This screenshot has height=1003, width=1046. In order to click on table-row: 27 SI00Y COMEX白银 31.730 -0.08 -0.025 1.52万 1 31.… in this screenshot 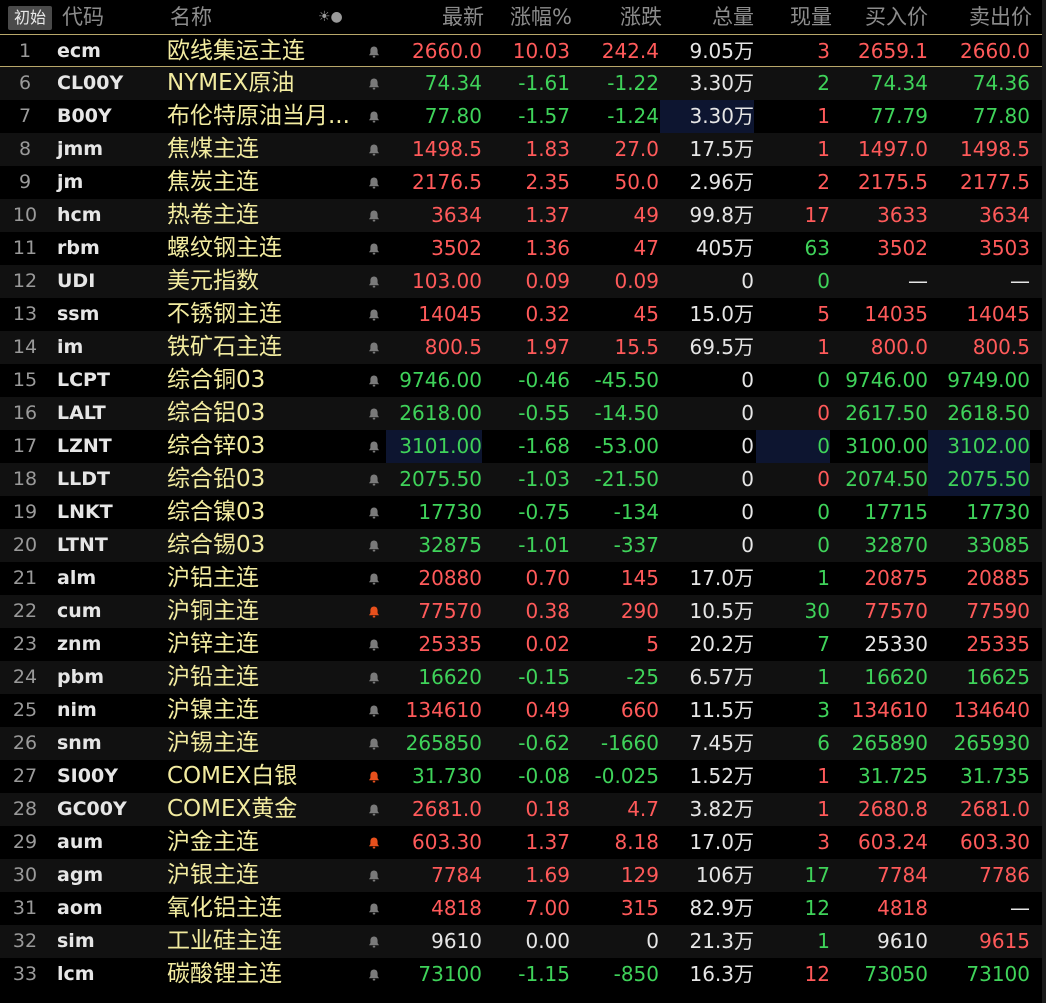, I will do `click(523, 776)`.